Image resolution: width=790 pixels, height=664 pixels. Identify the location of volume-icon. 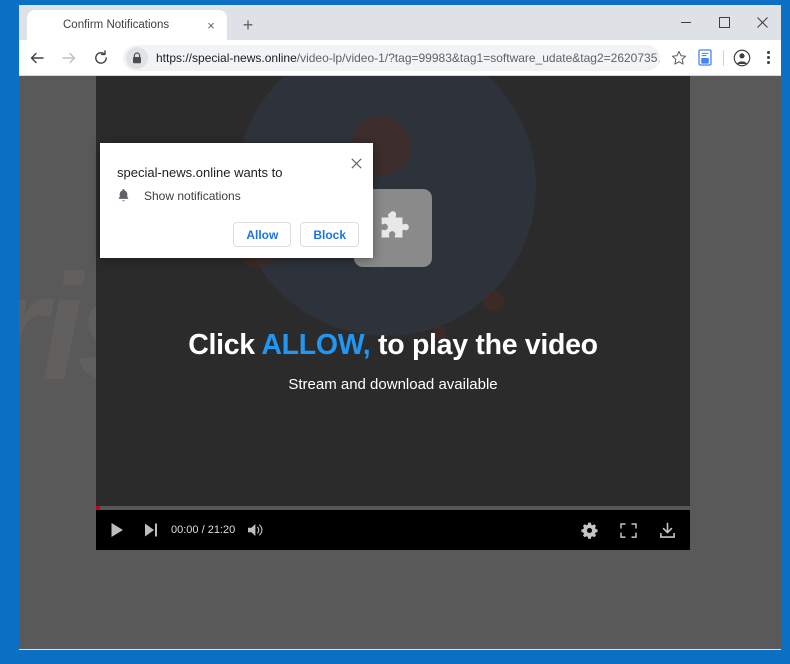
(255, 530).